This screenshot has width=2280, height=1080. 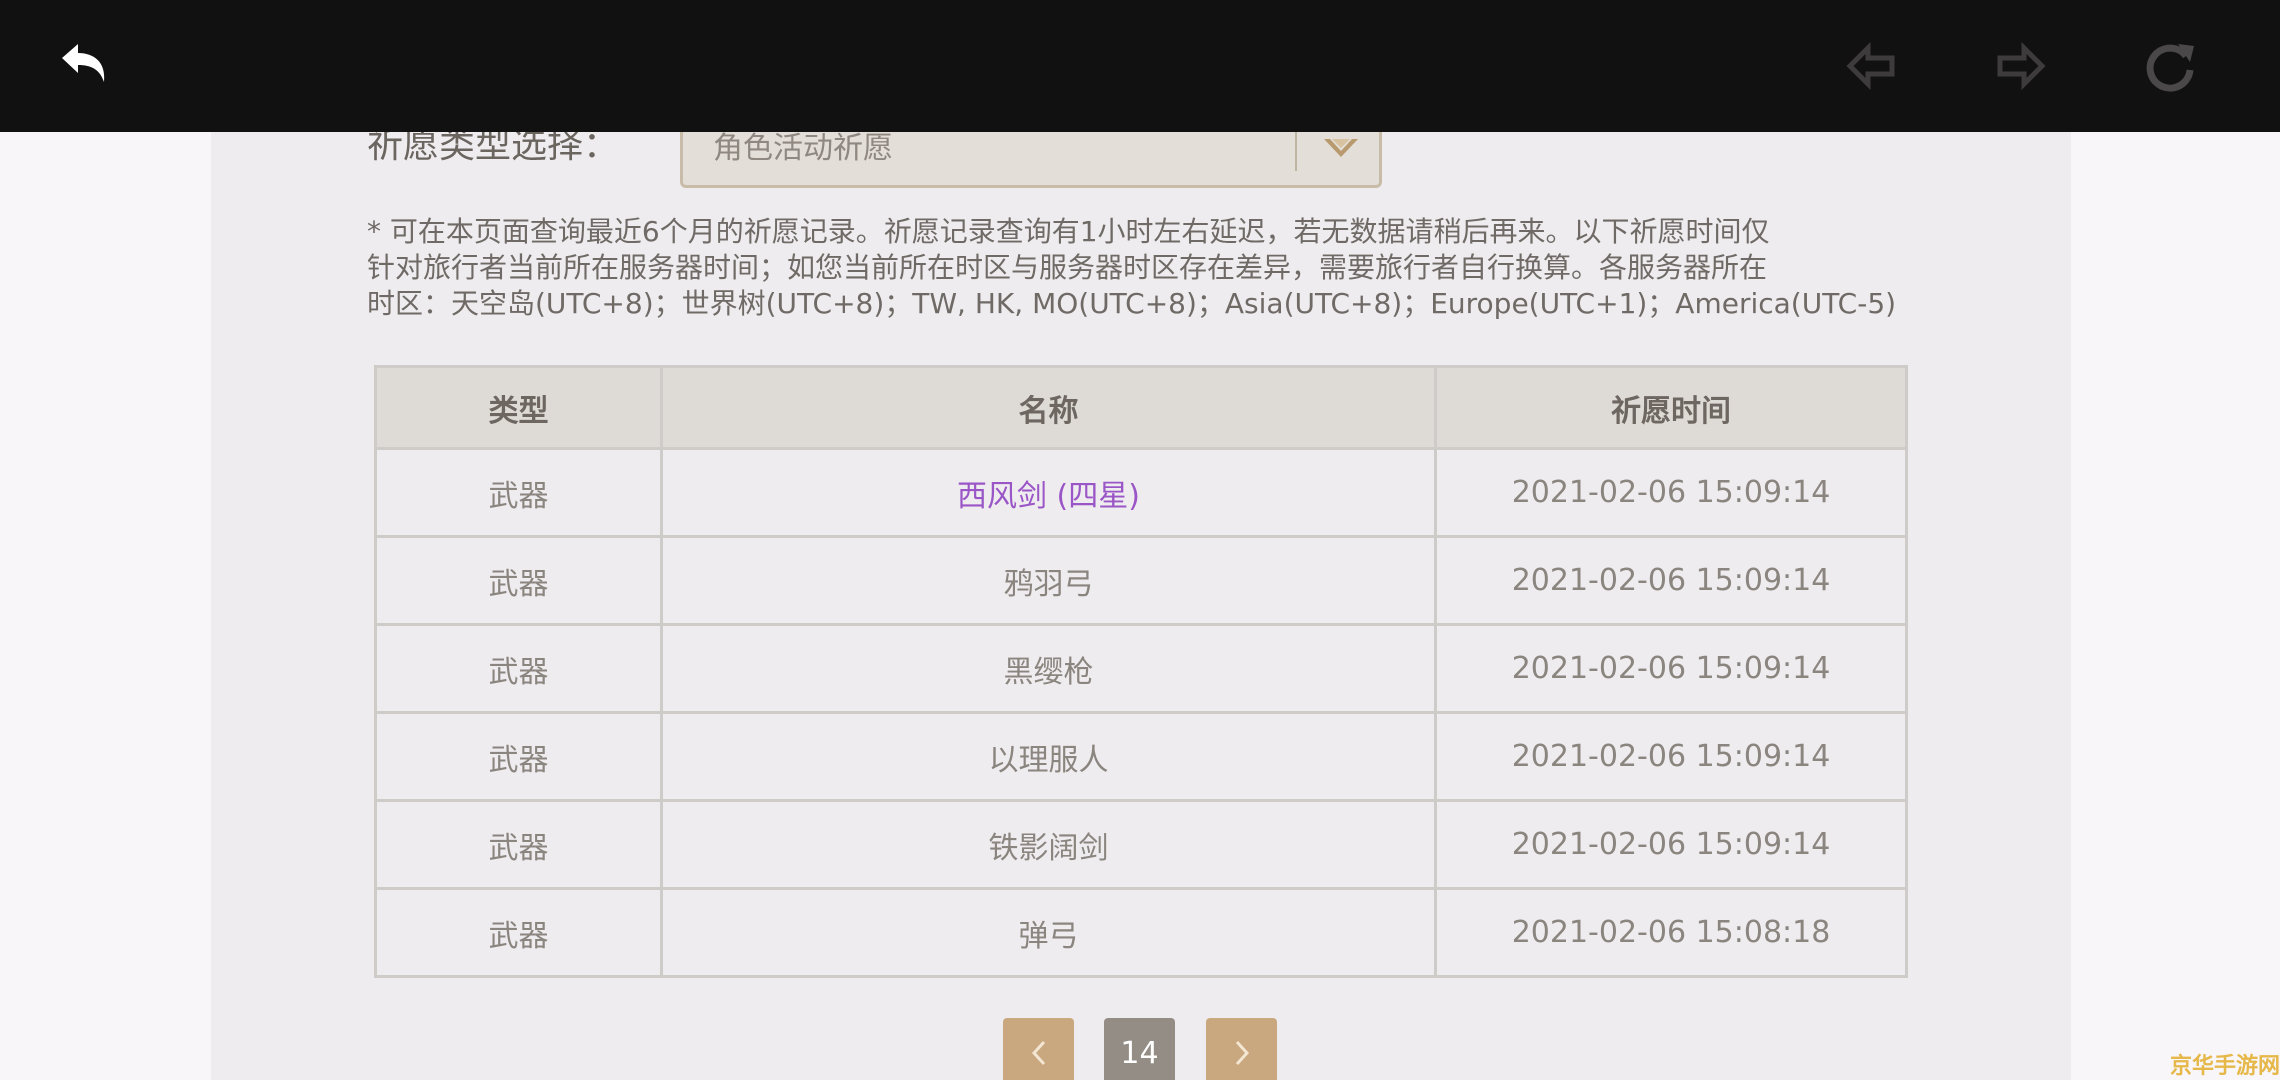 I want to click on cell-name: 铁影阔剑, so click(x=1048, y=844).